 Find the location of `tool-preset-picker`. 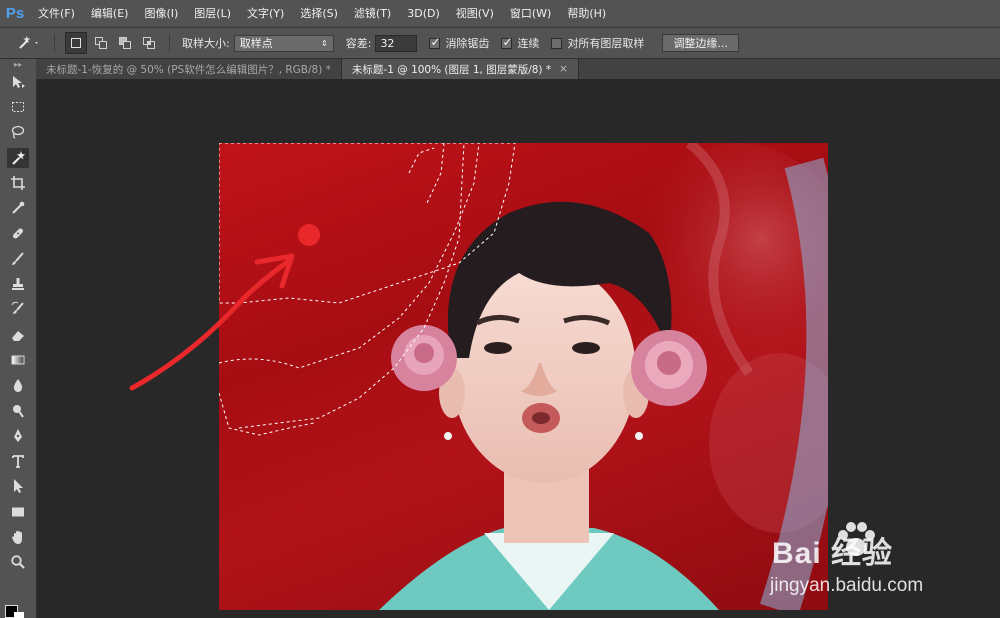

tool-preset-picker is located at coordinates (29, 43).